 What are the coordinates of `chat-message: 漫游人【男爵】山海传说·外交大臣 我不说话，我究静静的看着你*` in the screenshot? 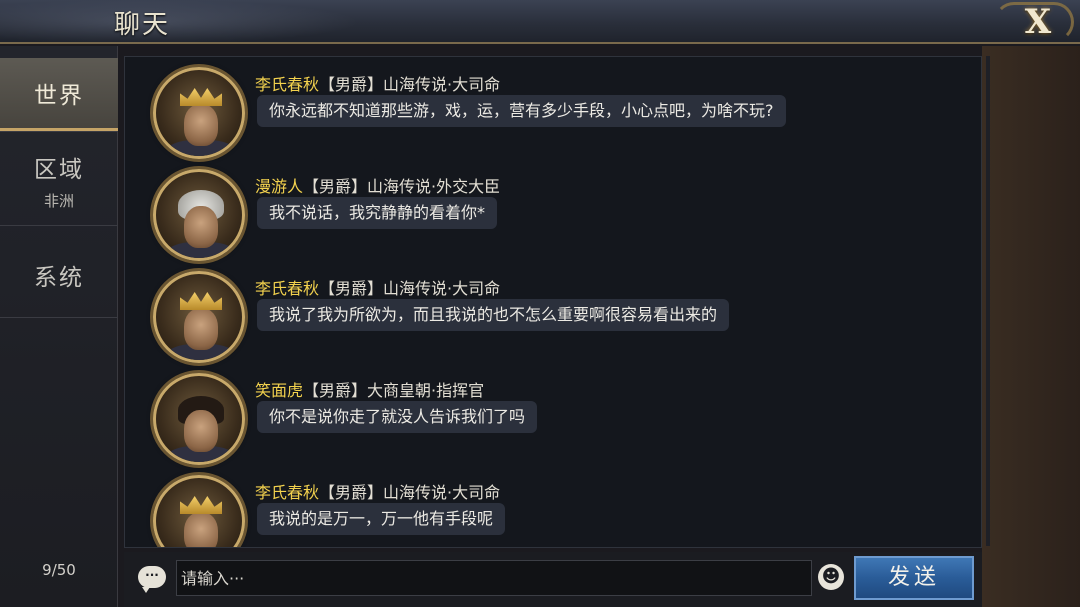 It's located at (553, 213).